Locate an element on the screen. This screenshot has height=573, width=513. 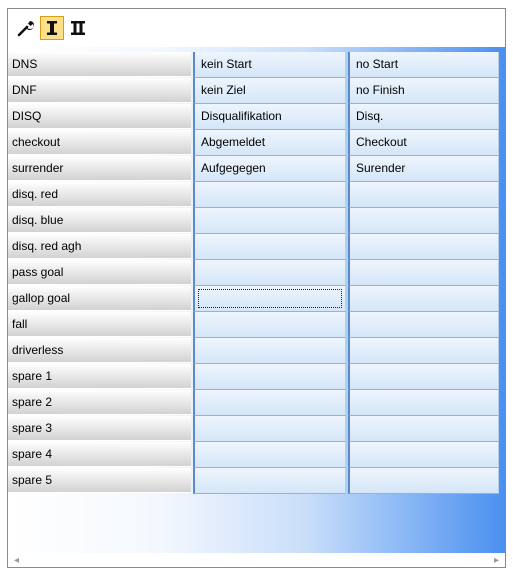
language-two-button is located at coordinates (78, 28).